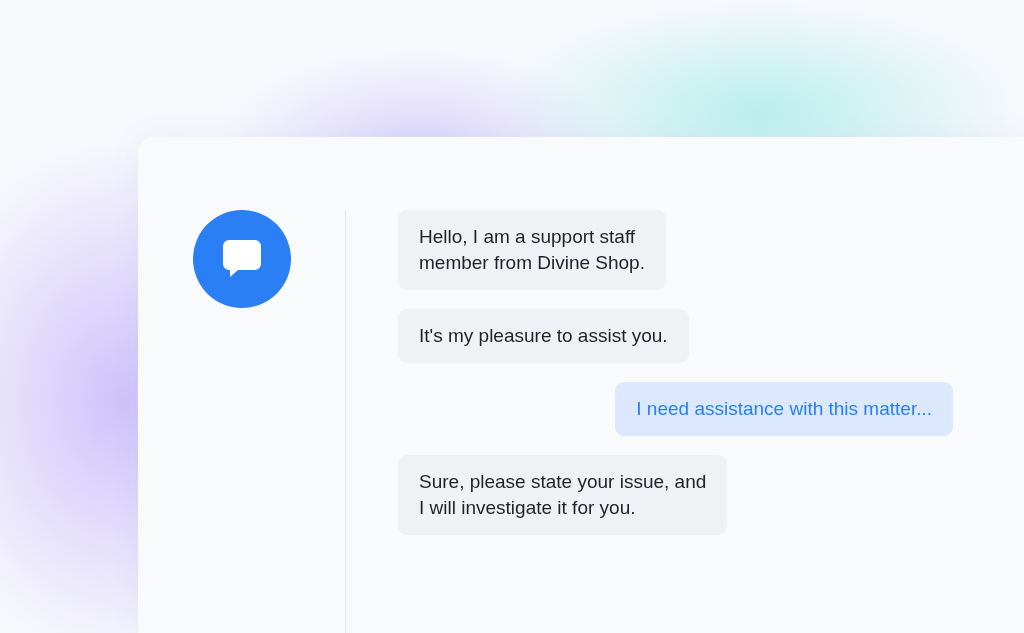 The height and width of the screenshot is (633, 1024). Describe the element at coordinates (532, 250) in the screenshot. I see `chat-message: Hello, I am a support staff member from Divine Shop.` at that location.